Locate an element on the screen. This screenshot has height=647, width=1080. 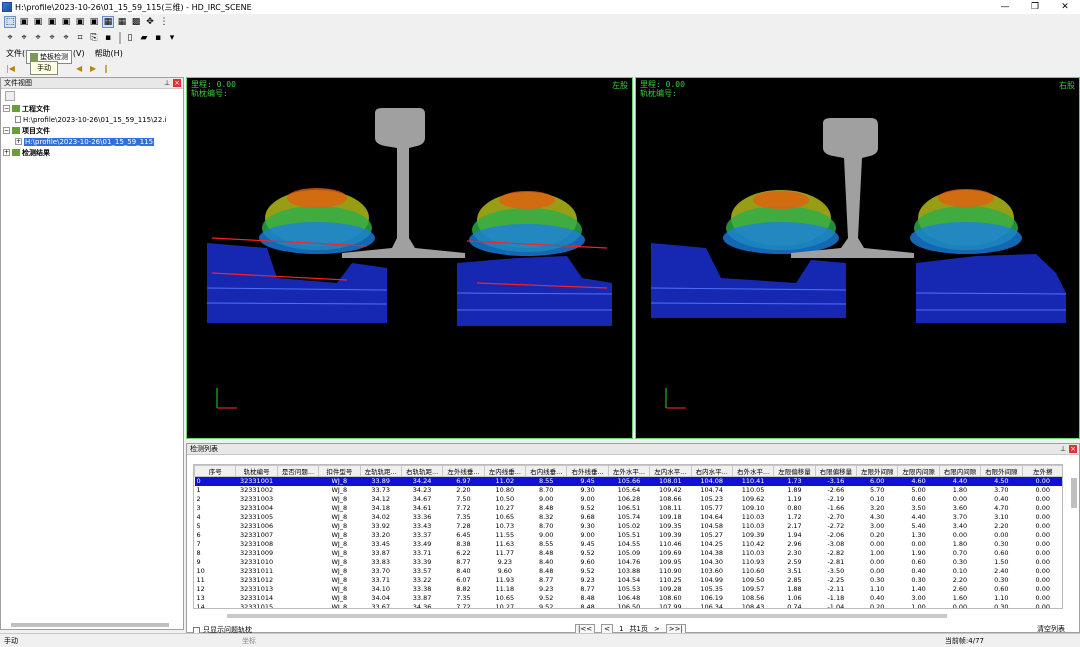
view-top-icon: ▣ is located at coordinates (80, 22).